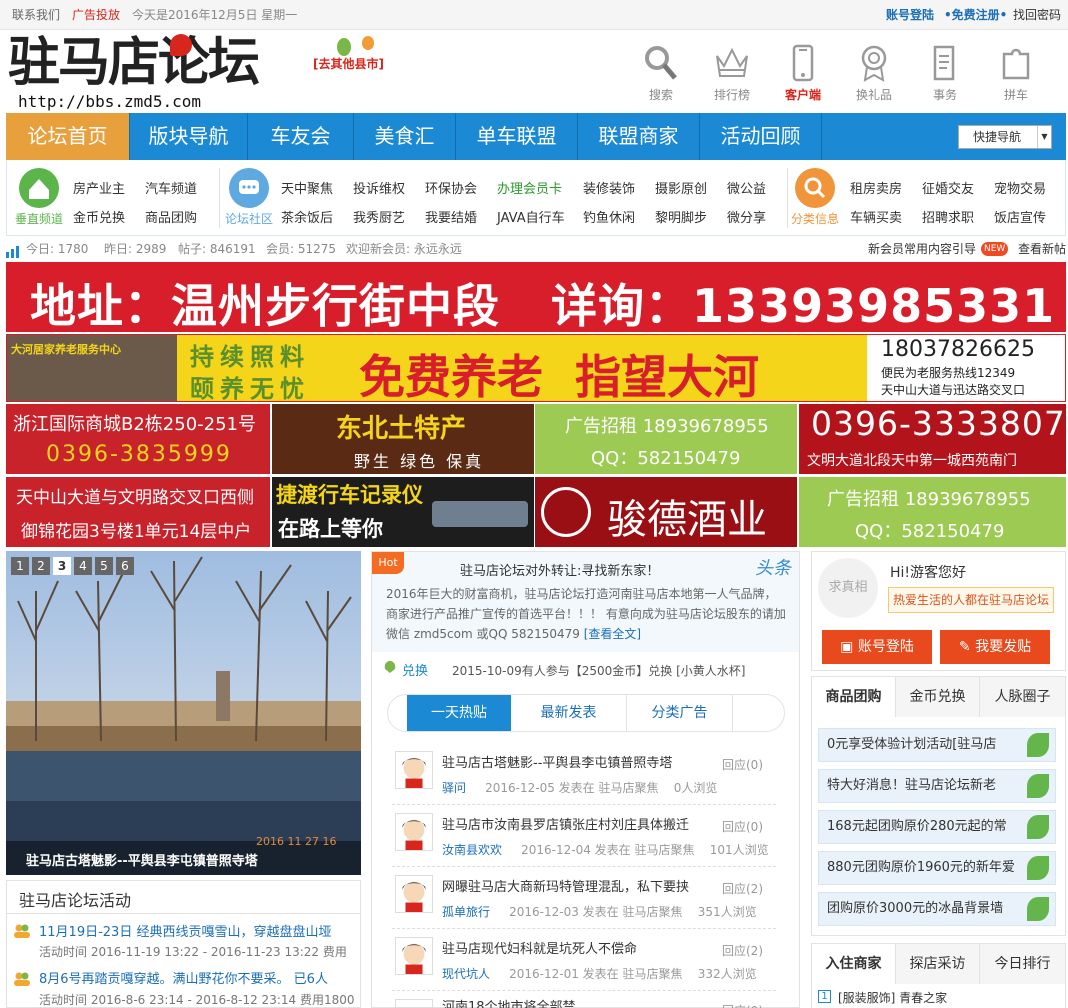 The image size is (1068, 1008). I want to click on cat-link: 房产业主, so click(99, 187).